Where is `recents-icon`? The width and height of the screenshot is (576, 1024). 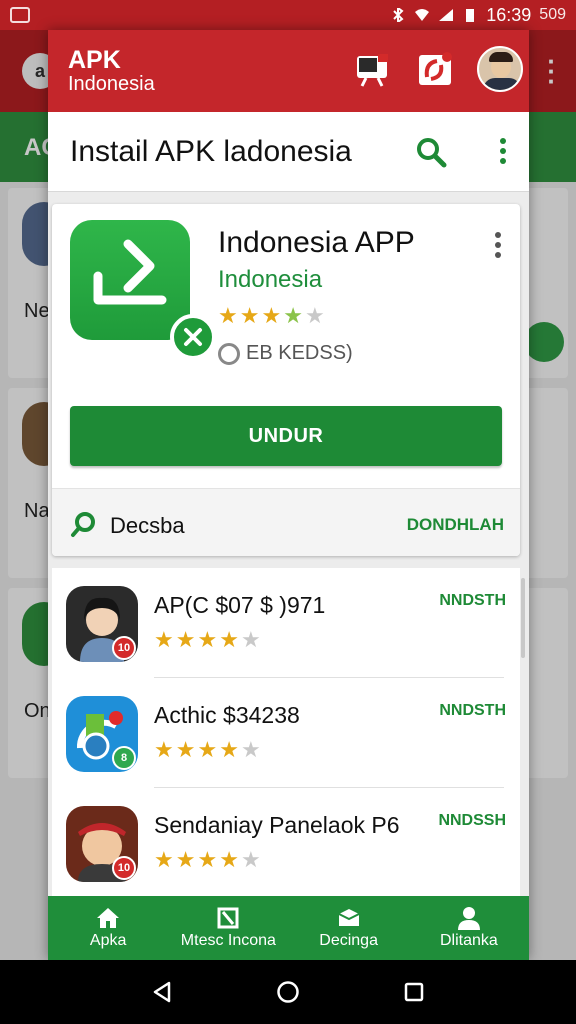 recents-icon is located at coordinates (414, 992).